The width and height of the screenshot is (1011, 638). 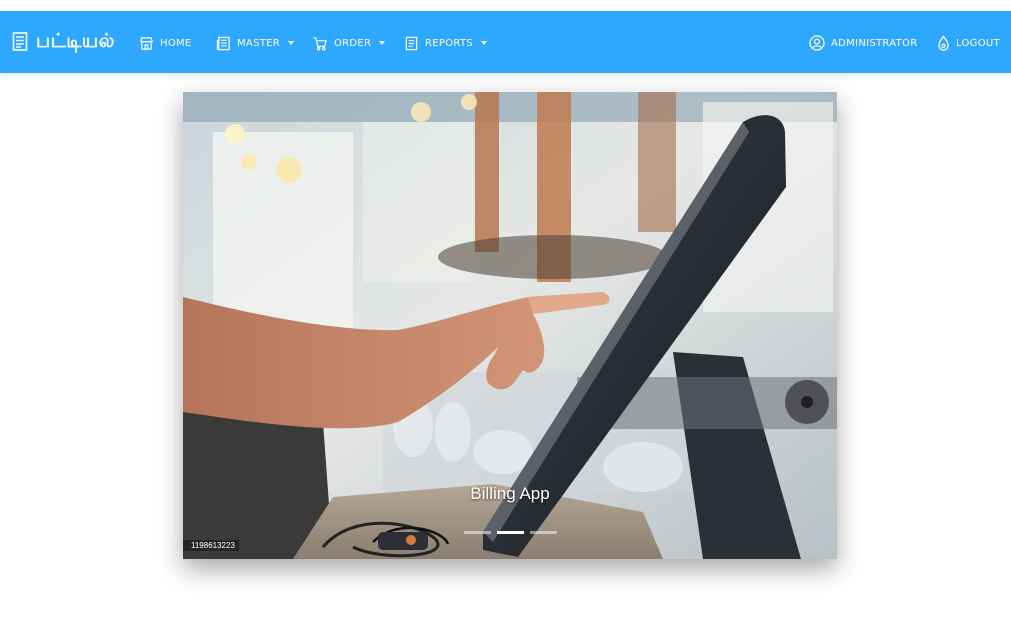 I want to click on nav-home: HOME, so click(x=165, y=43).